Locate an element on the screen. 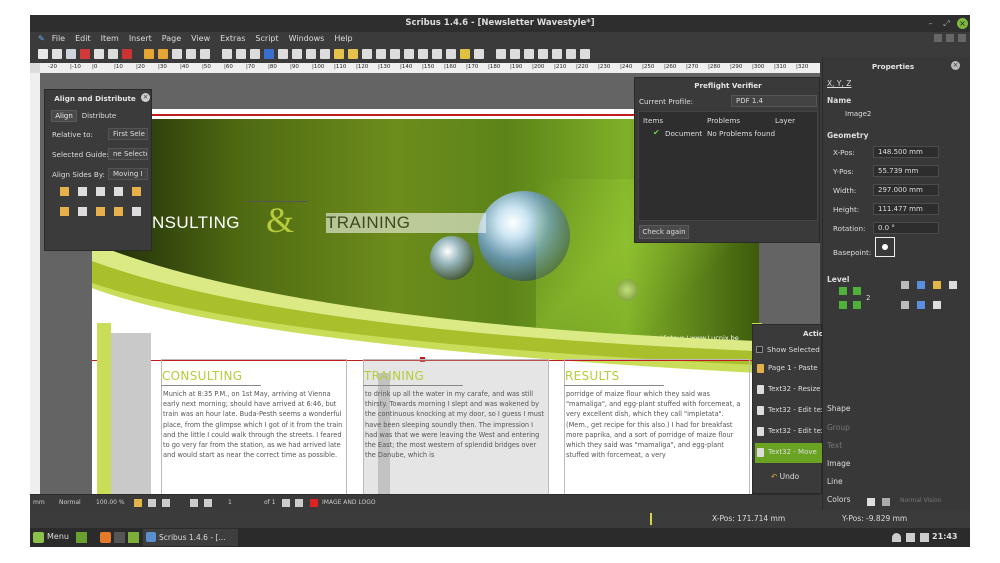 The height and width of the screenshot is (563, 1000). link-annotation-icon is located at coordinates (585, 54).